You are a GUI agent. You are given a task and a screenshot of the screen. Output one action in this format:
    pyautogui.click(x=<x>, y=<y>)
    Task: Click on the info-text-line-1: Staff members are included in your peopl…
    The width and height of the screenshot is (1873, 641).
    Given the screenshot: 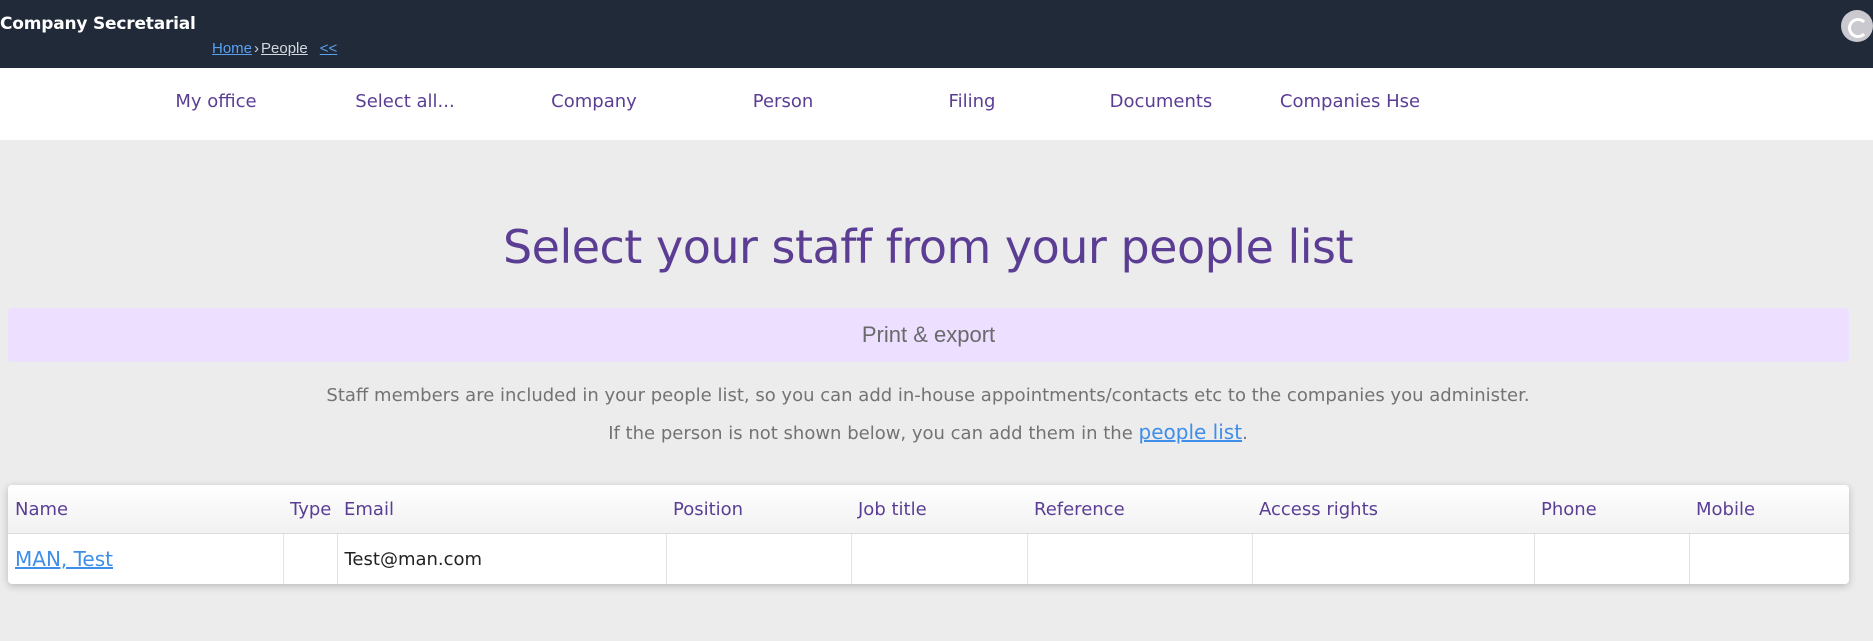 What is the action you would take?
    pyautogui.click(x=928, y=395)
    